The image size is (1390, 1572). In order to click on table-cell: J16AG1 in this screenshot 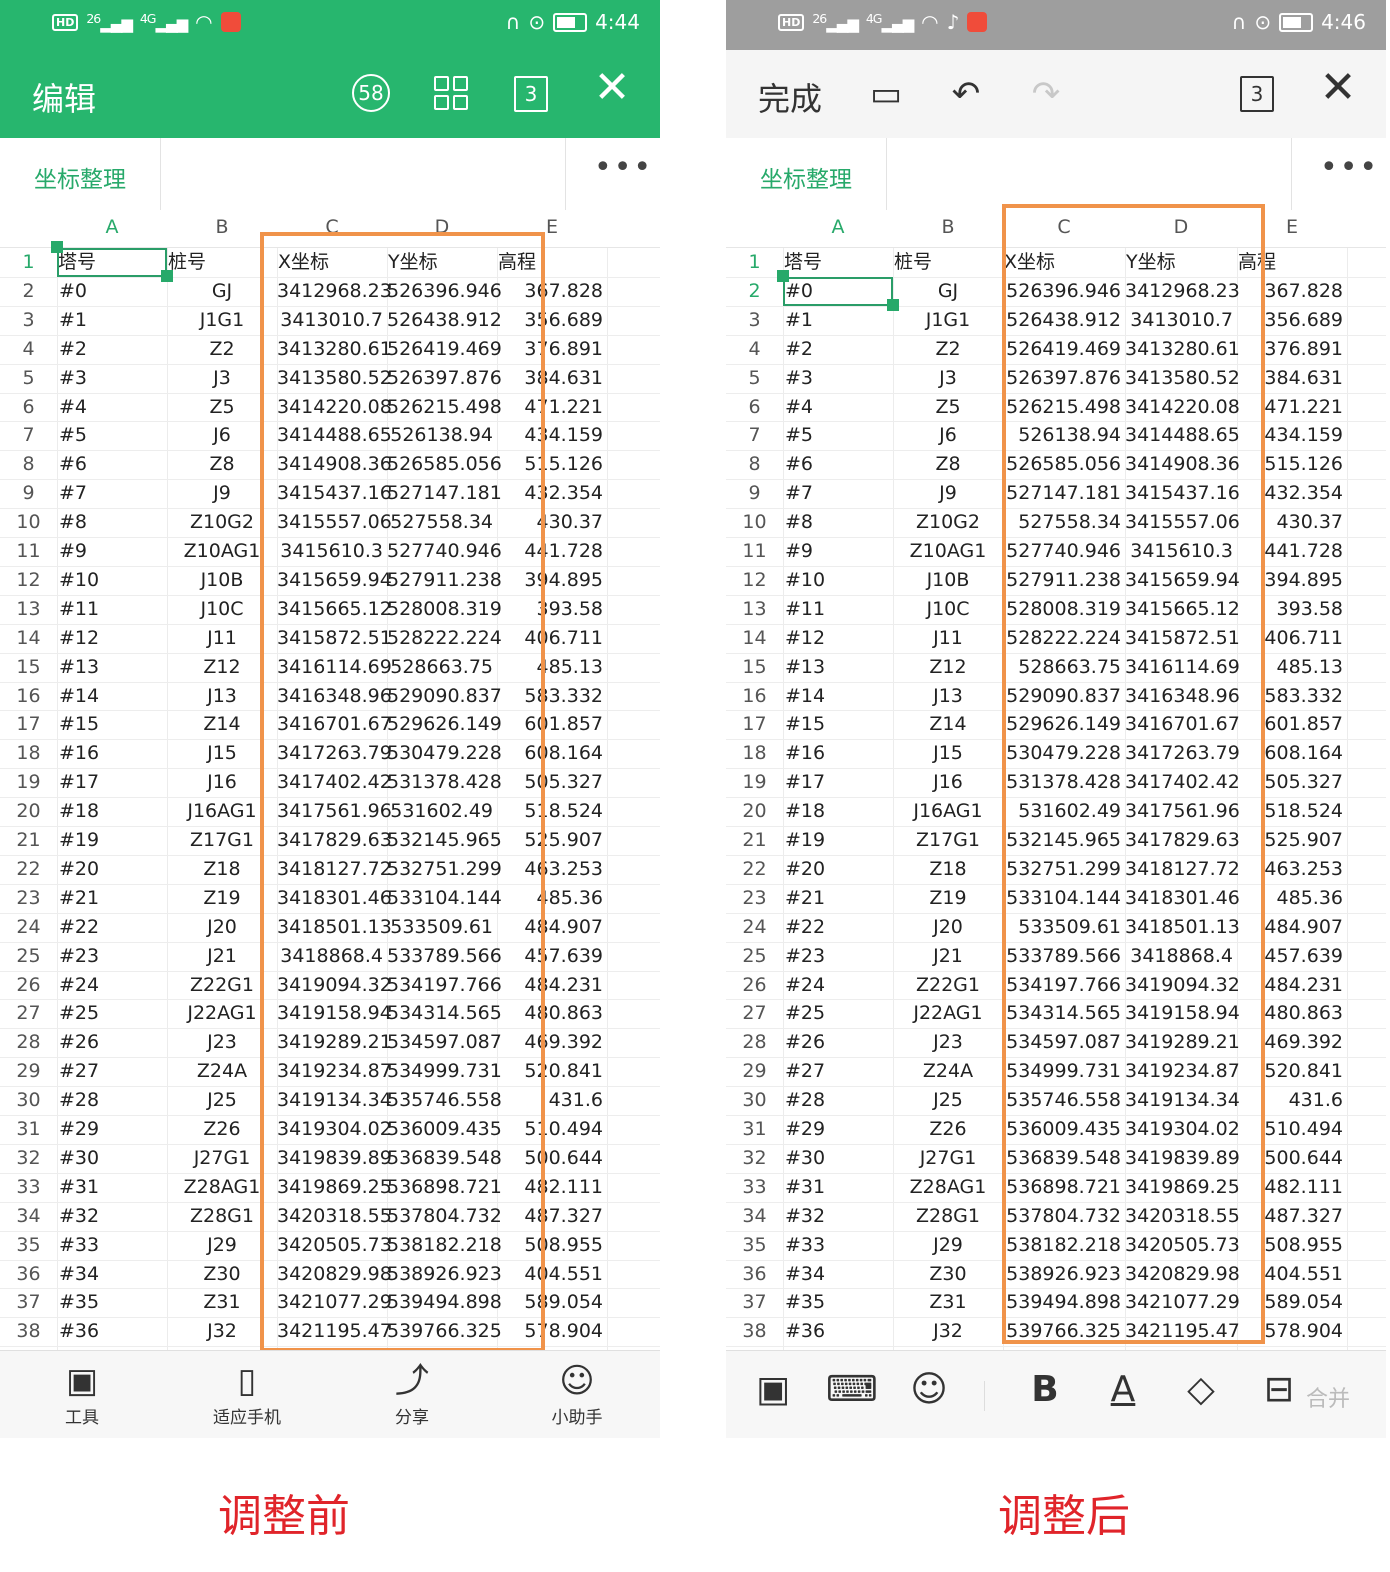, I will do `click(948, 811)`.